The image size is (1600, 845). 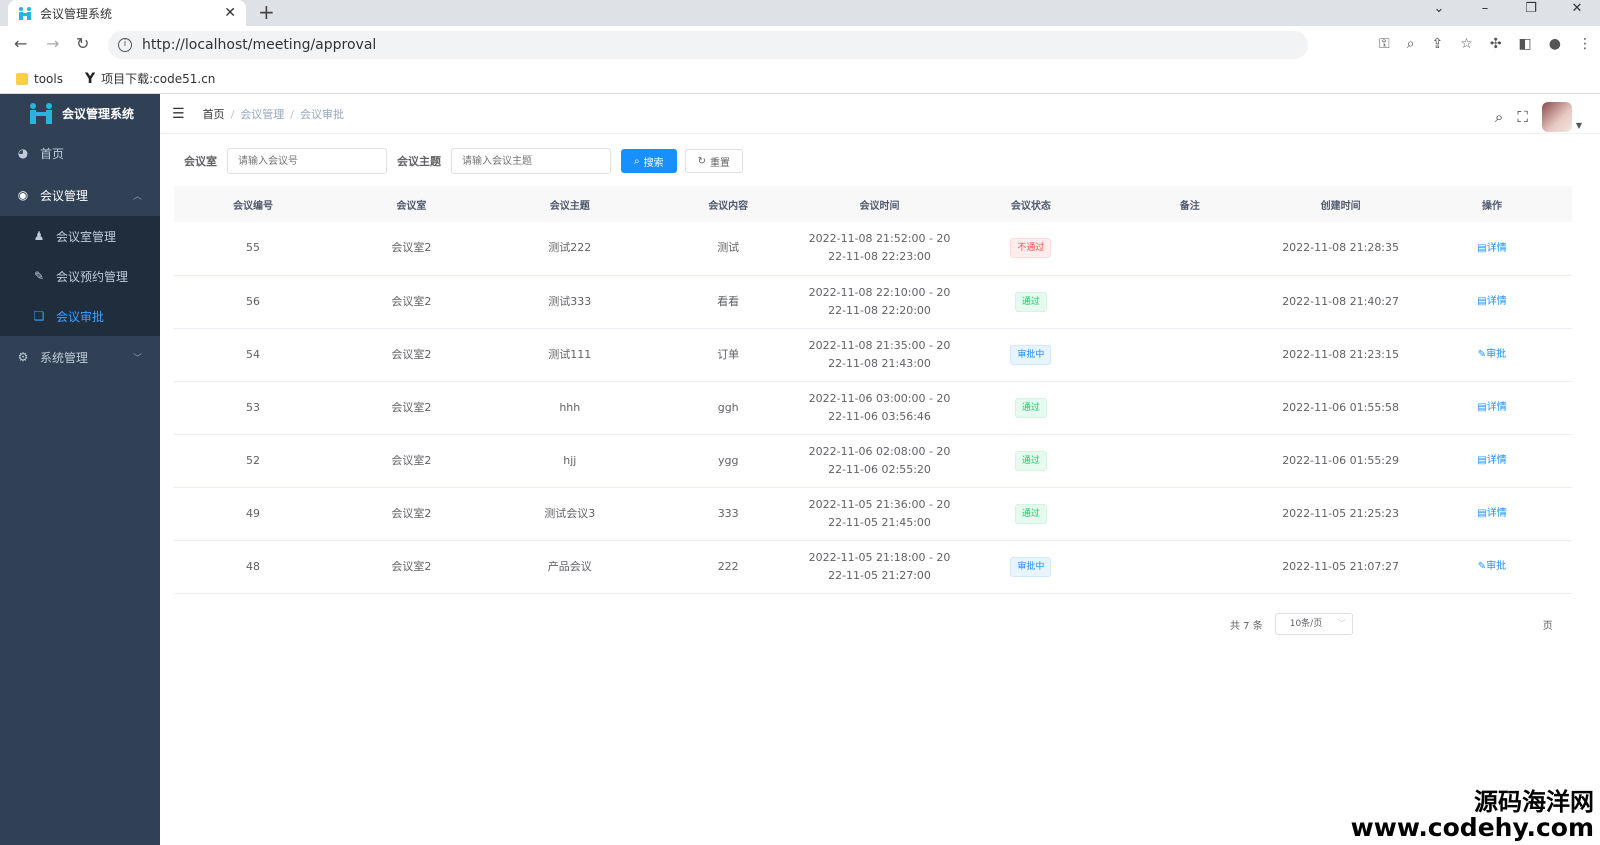 What do you see at coordinates (708, 45) in the screenshot?
I see `url-field: i http://localhost/meeting/approval` at bounding box center [708, 45].